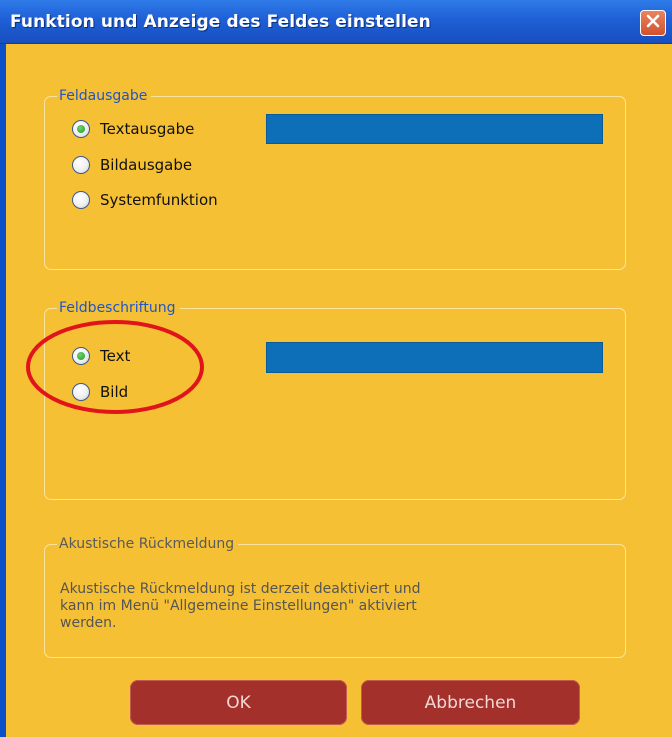 This screenshot has height=737, width=672. I want to click on group-legend-feldbeschriftung: Feldbeschriftung, so click(118, 308).